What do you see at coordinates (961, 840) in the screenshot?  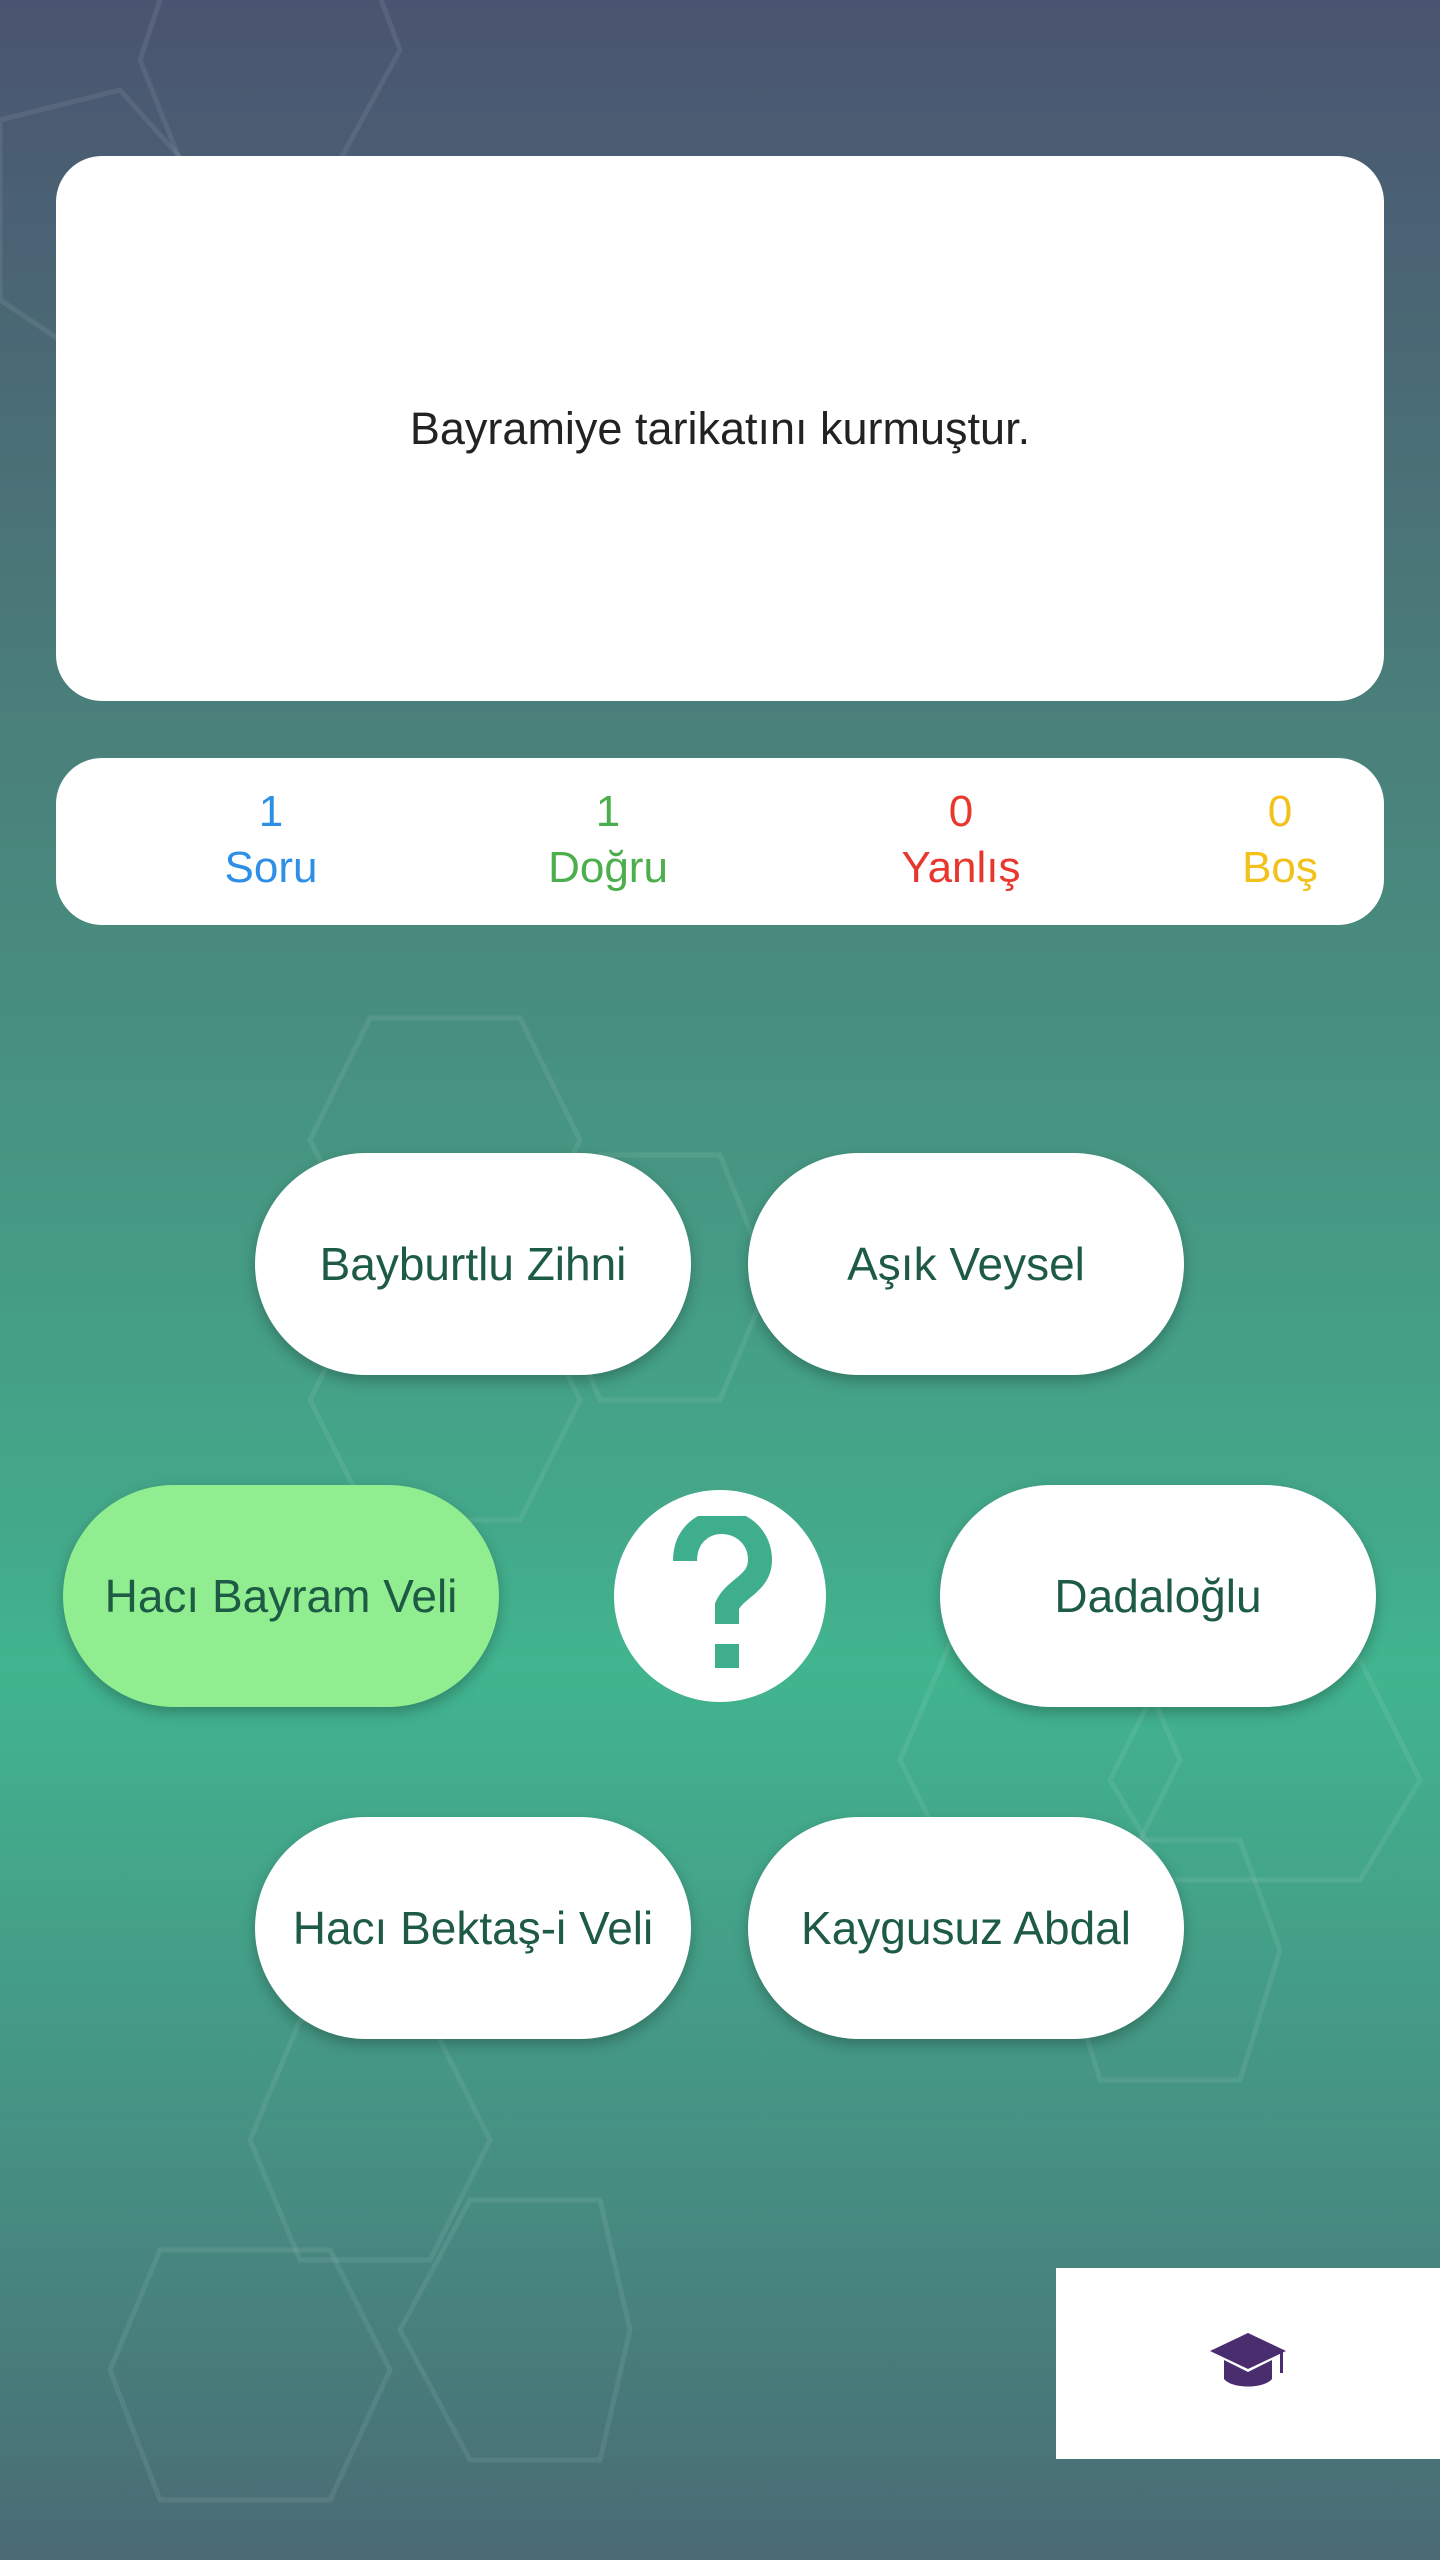 I see `stat-yanlis: 0 Yanlış` at bounding box center [961, 840].